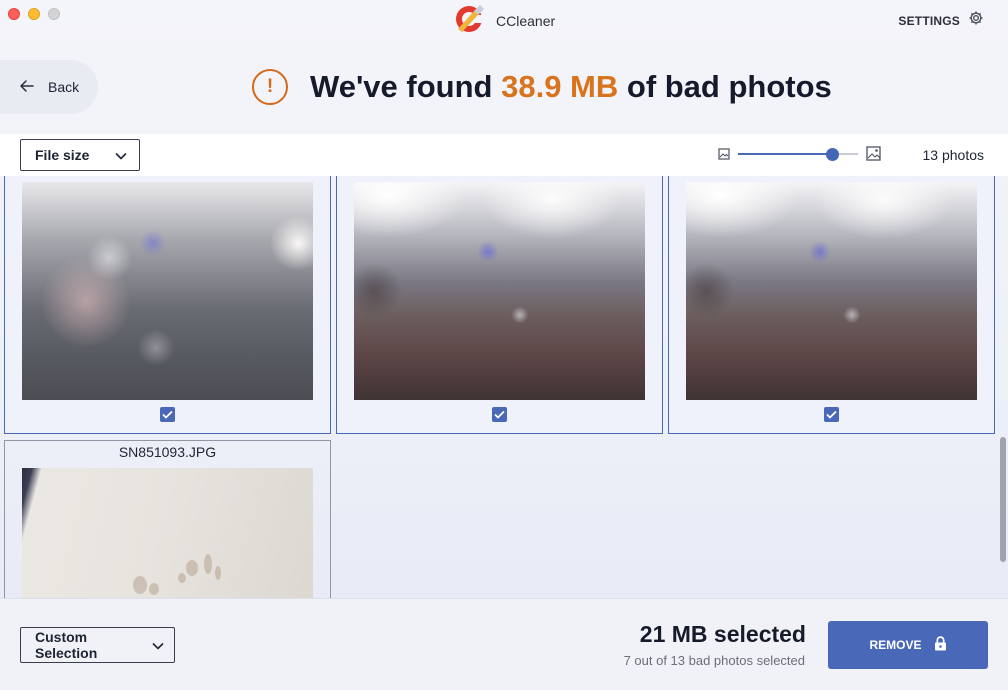  I want to click on grid-scrollbar, so click(1003, 499).